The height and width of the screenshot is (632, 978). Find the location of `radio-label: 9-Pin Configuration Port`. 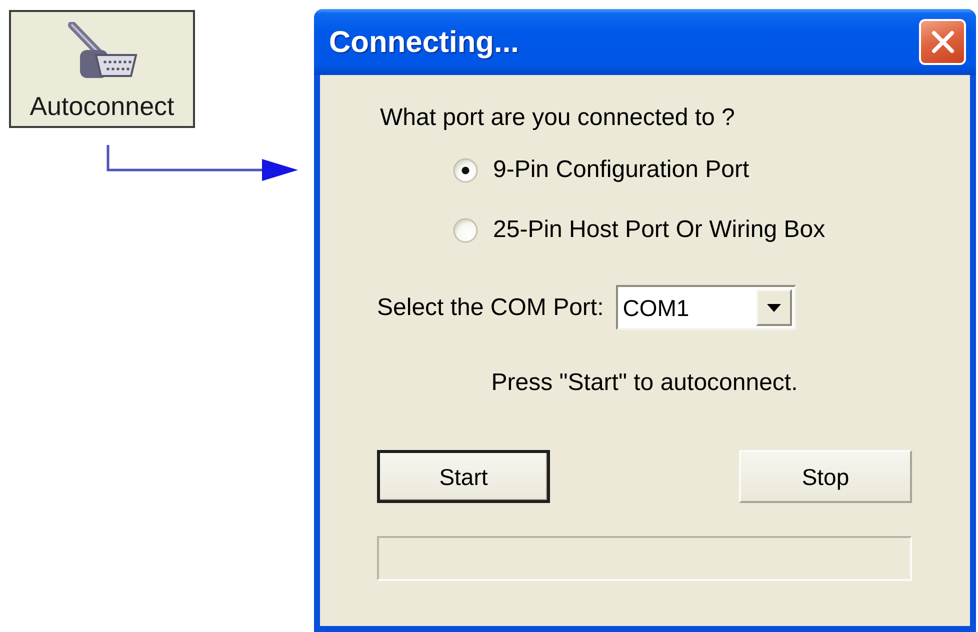

radio-label: 9-Pin Configuration Port is located at coordinates (621, 170).